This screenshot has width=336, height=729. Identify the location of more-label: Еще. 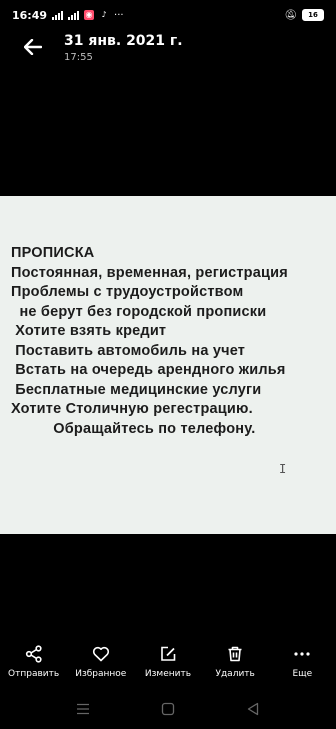
(302, 674).